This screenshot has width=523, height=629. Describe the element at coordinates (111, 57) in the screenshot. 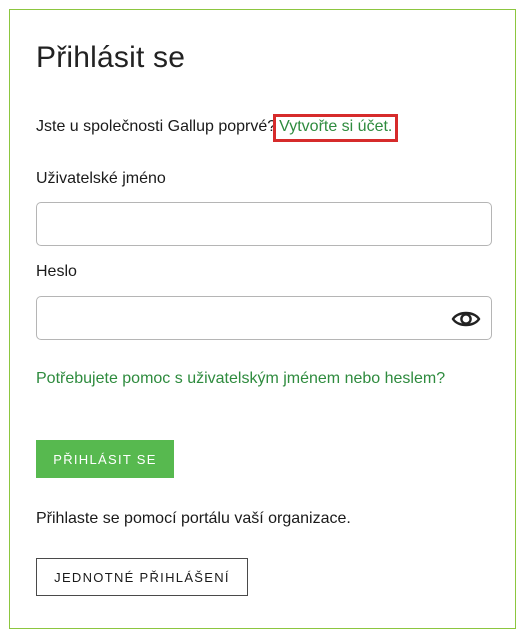

I see `page-title: Přihlásit se` at that location.